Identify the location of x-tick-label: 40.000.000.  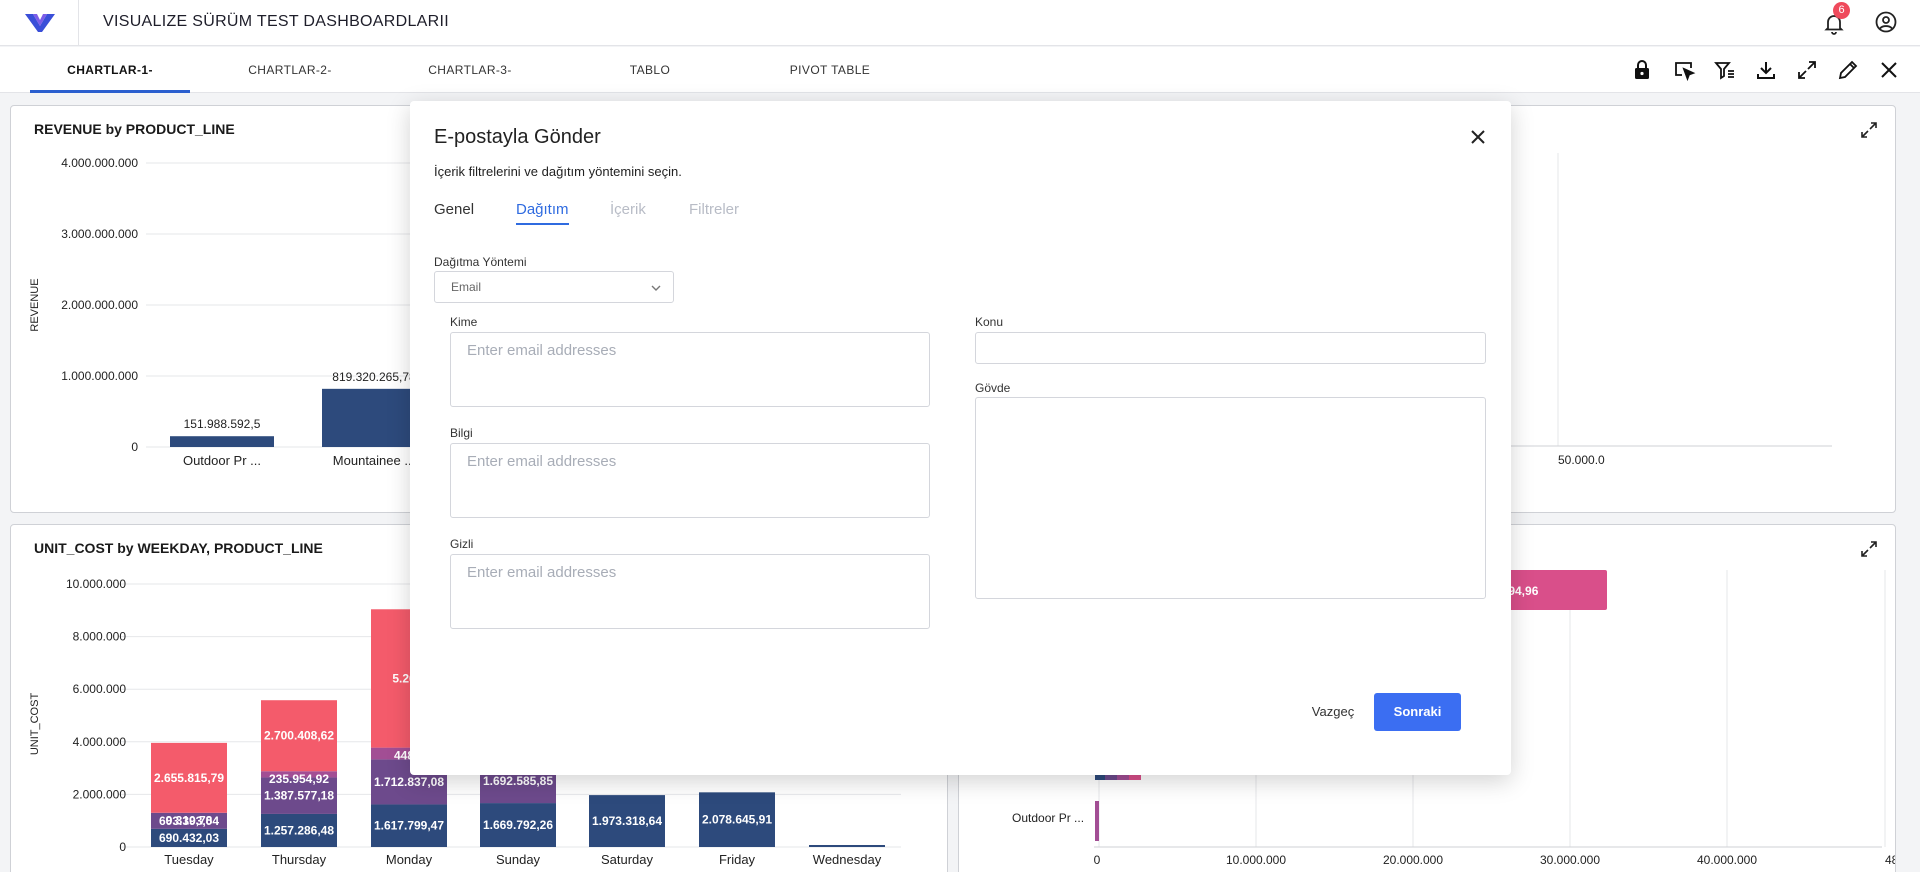
(1727, 860).